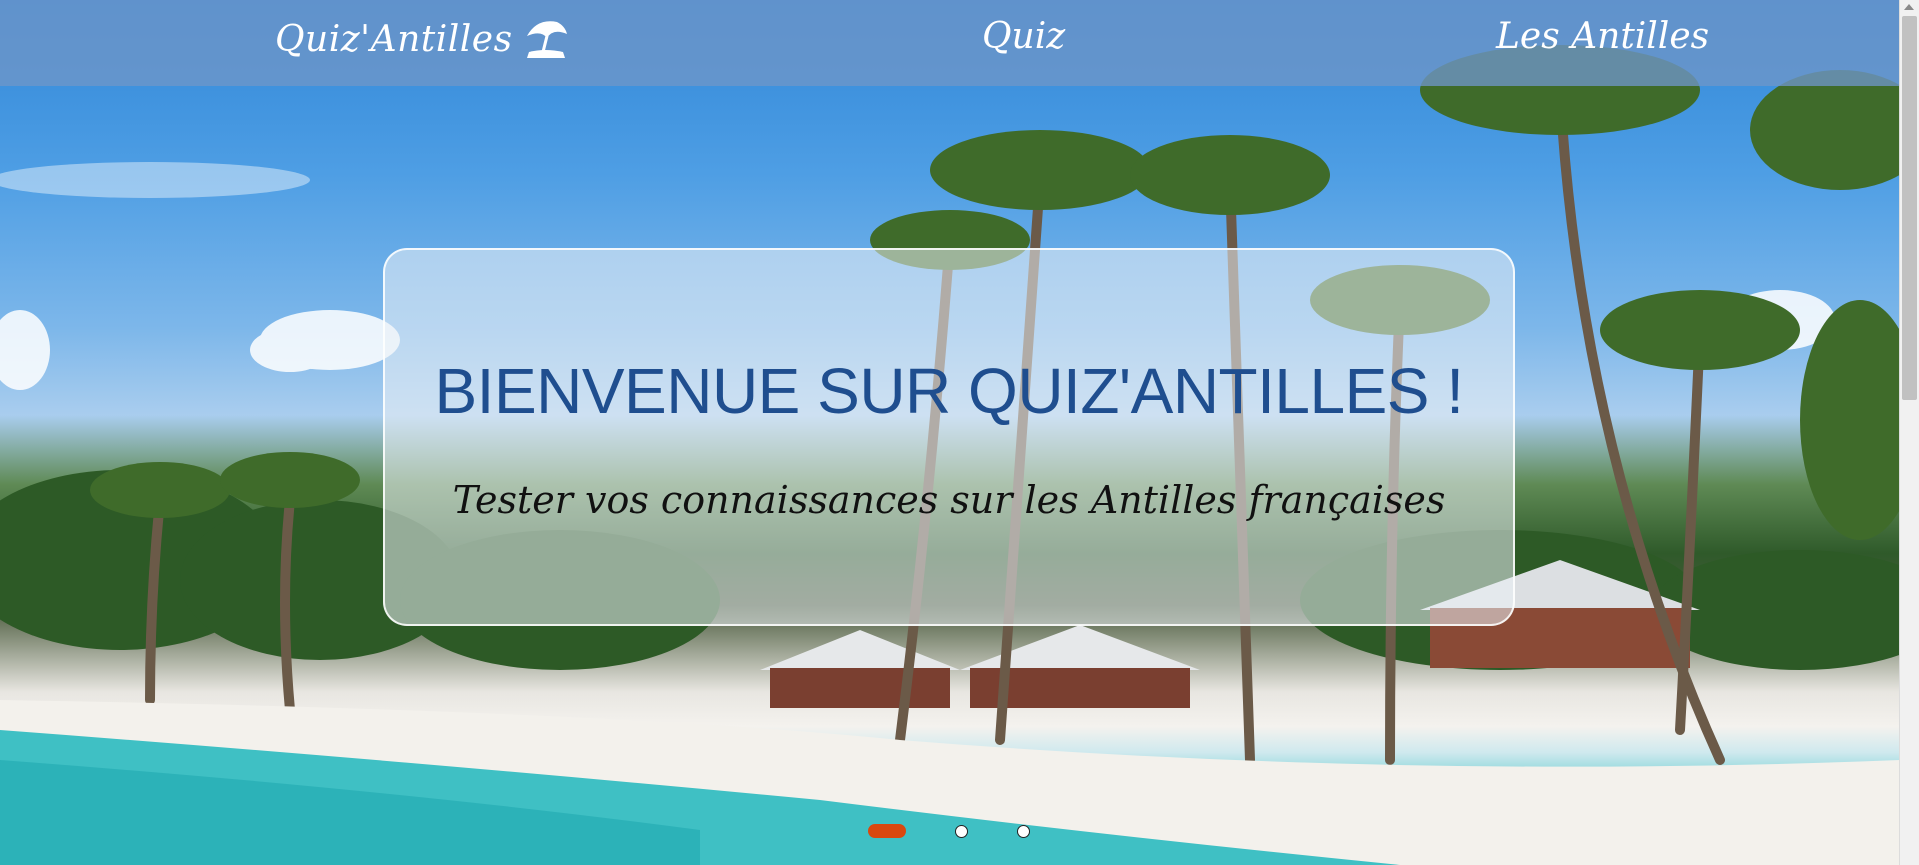 The width and height of the screenshot is (1919, 865). Describe the element at coordinates (950, 43) in the screenshot. I see `navbar: Quiz'Antilles Quiz Les Antilles` at that location.